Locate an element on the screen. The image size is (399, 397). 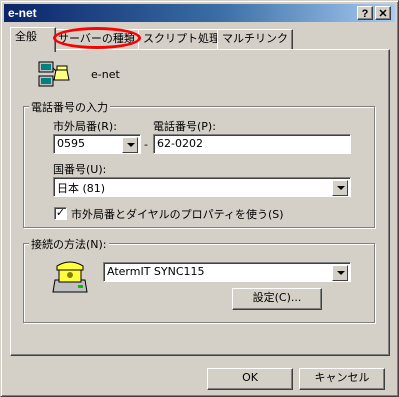
area-code-value: 0595 is located at coordinates (71, 143).